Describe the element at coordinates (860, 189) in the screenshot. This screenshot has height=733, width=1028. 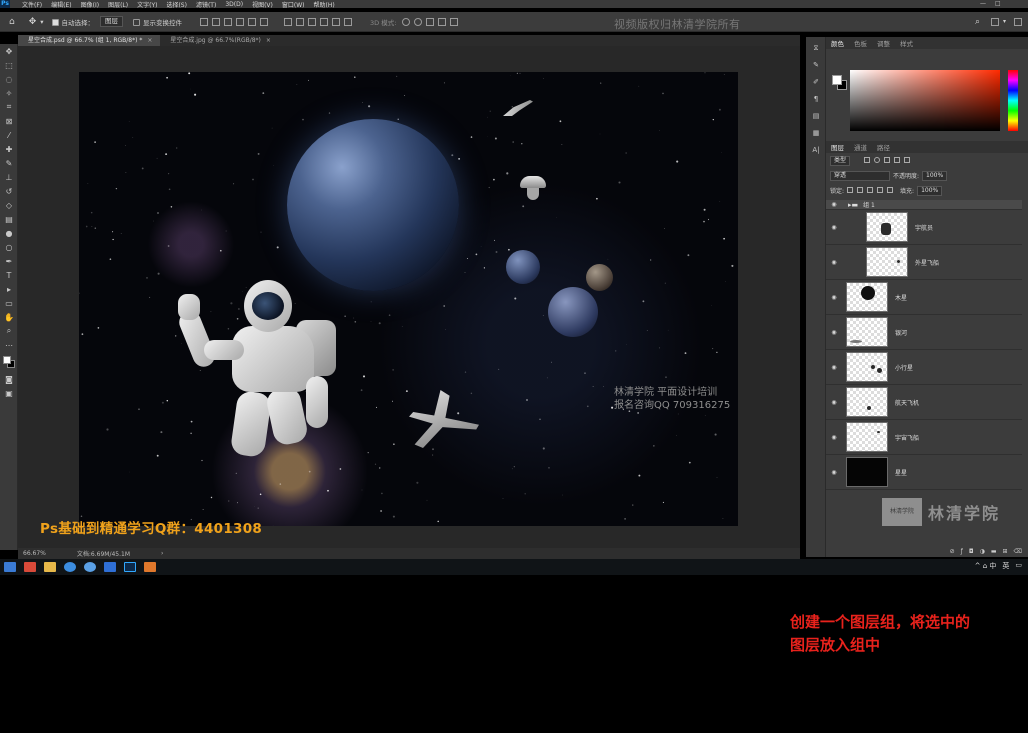
I see `lock-paint-icon` at that location.